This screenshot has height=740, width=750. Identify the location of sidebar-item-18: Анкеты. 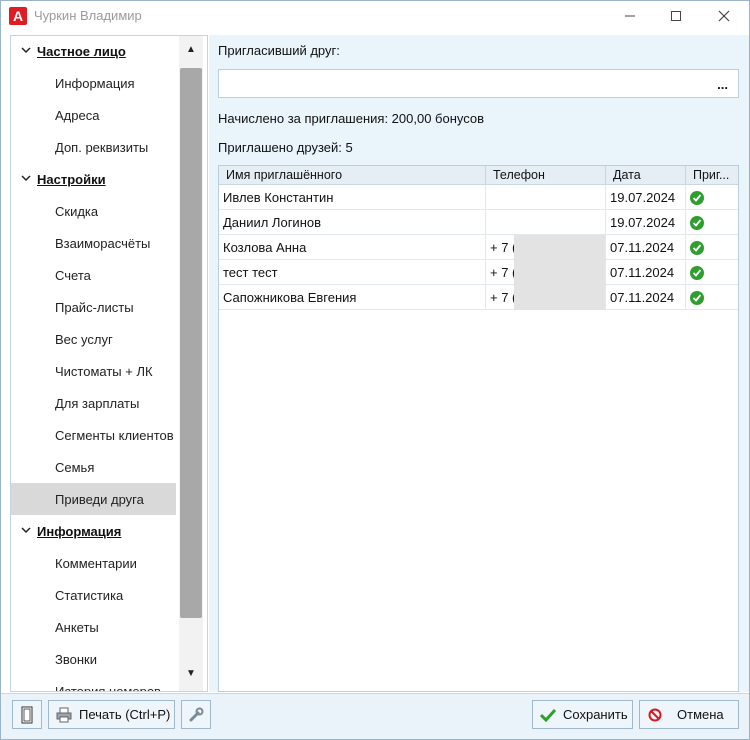
(93, 627).